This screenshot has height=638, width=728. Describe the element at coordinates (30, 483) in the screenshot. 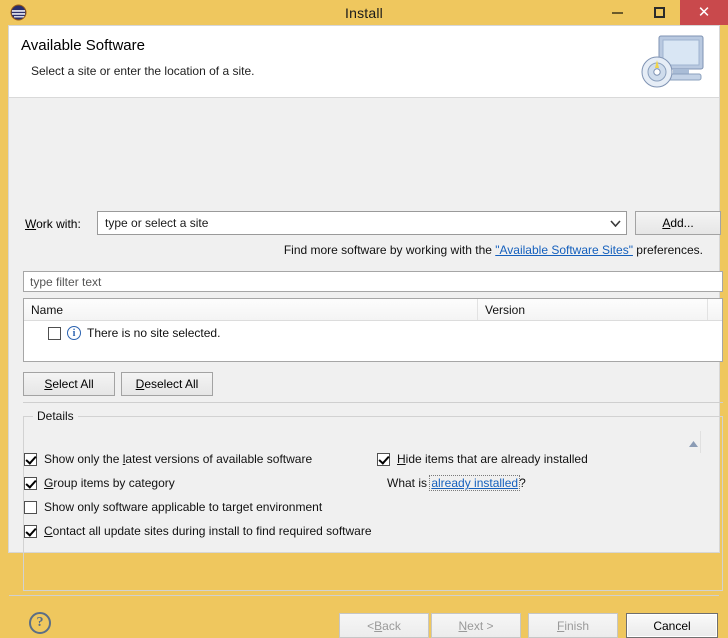

I see `checkbox-group-by-category` at that location.